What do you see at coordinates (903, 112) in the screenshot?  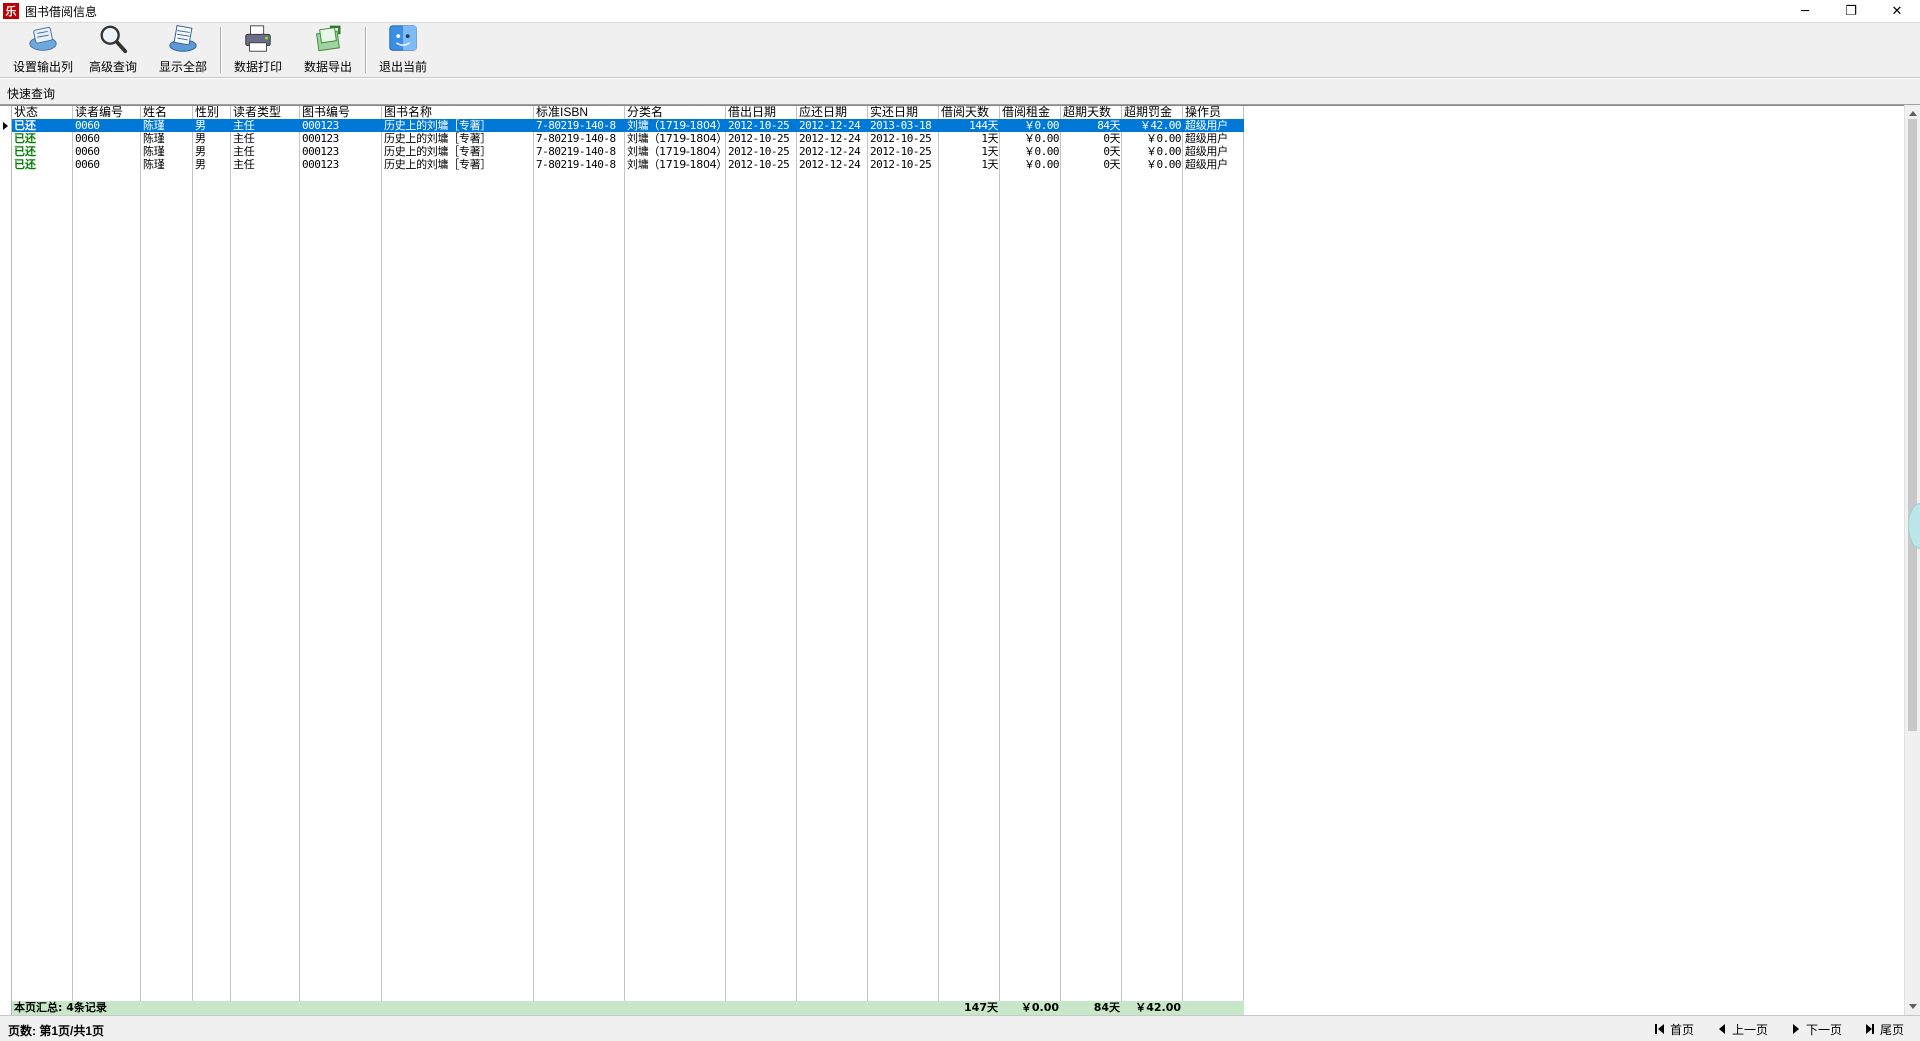 I see `column-header: 实还日期` at bounding box center [903, 112].